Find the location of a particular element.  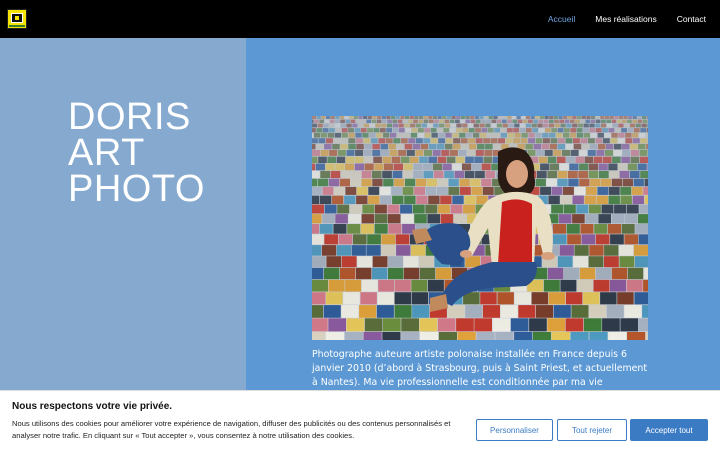

nav-link-accueil: Accueil is located at coordinates (561, 19).